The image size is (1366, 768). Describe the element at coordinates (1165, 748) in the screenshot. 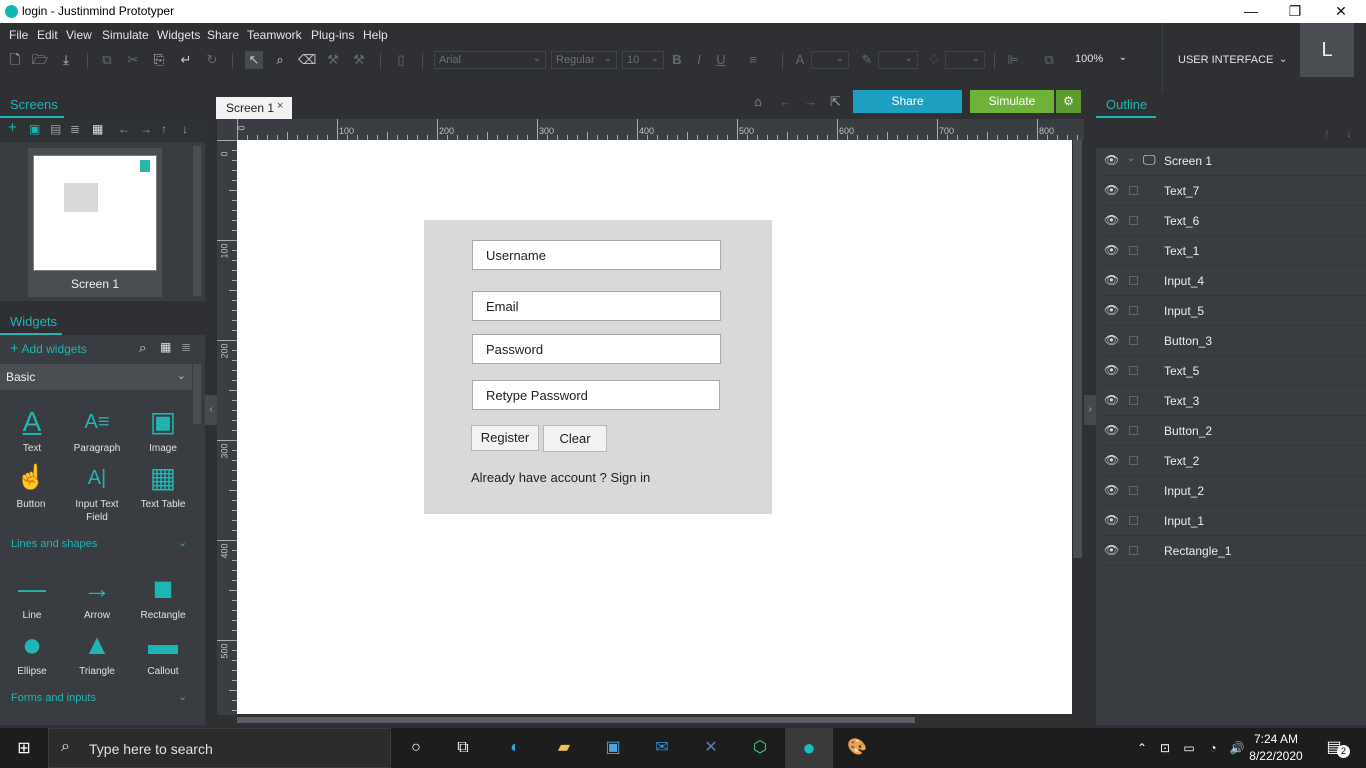

I see `update-icon: ⊡` at that location.